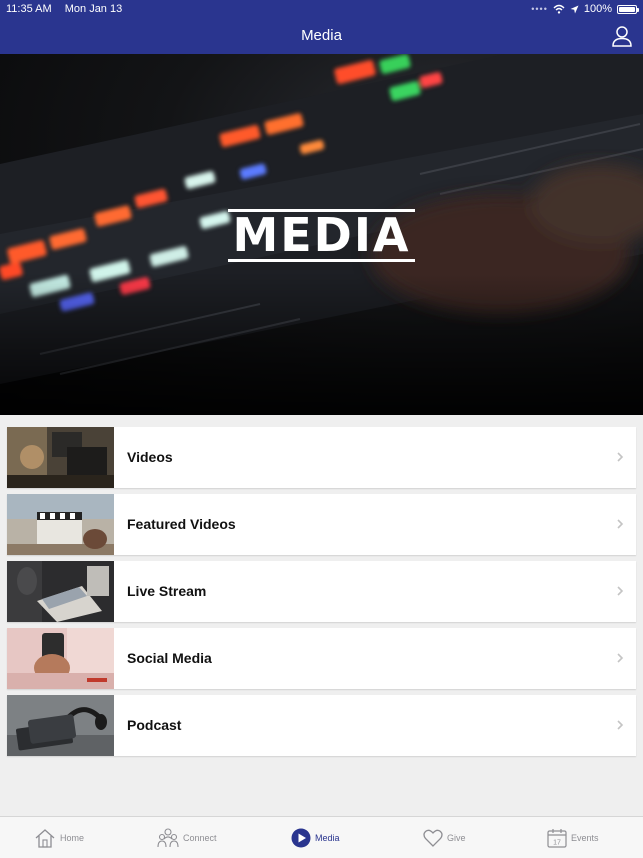 The image size is (643, 858). What do you see at coordinates (628, 9) in the screenshot?
I see `battery-icon` at bounding box center [628, 9].